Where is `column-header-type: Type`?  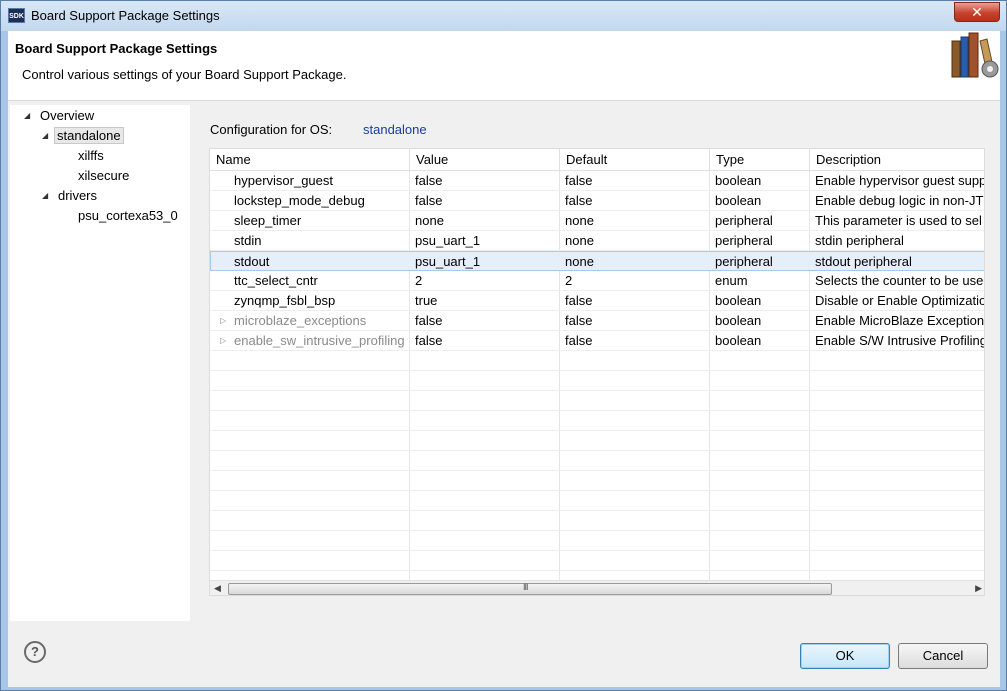
column-header-type: Type is located at coordinates (760, 160).